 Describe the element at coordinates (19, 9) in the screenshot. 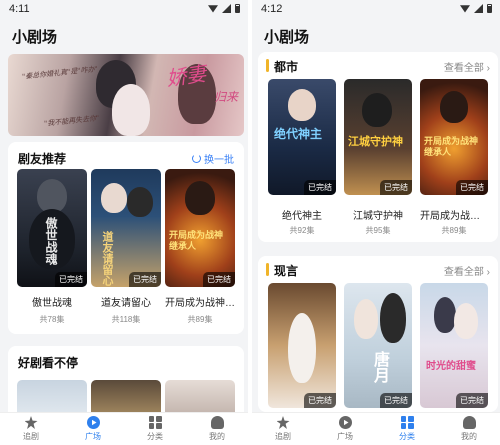

I see `status-time: 4:11` at that location.